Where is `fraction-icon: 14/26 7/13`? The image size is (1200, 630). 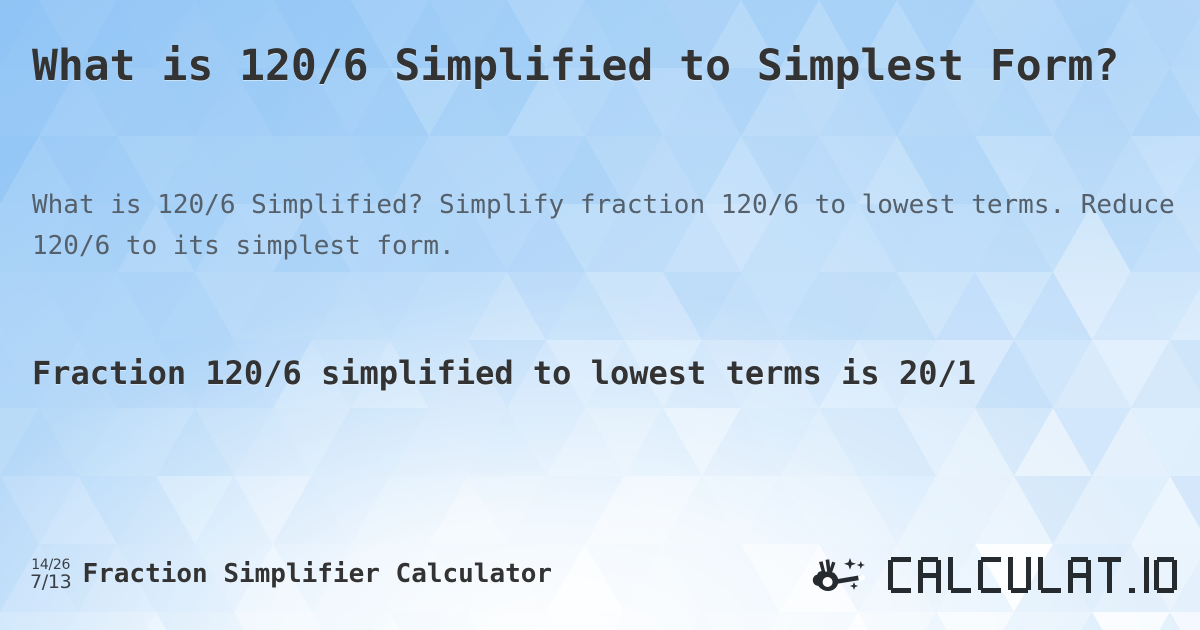
fraction-icon: 14/26 7/13 is located at coordinates (51, 574).